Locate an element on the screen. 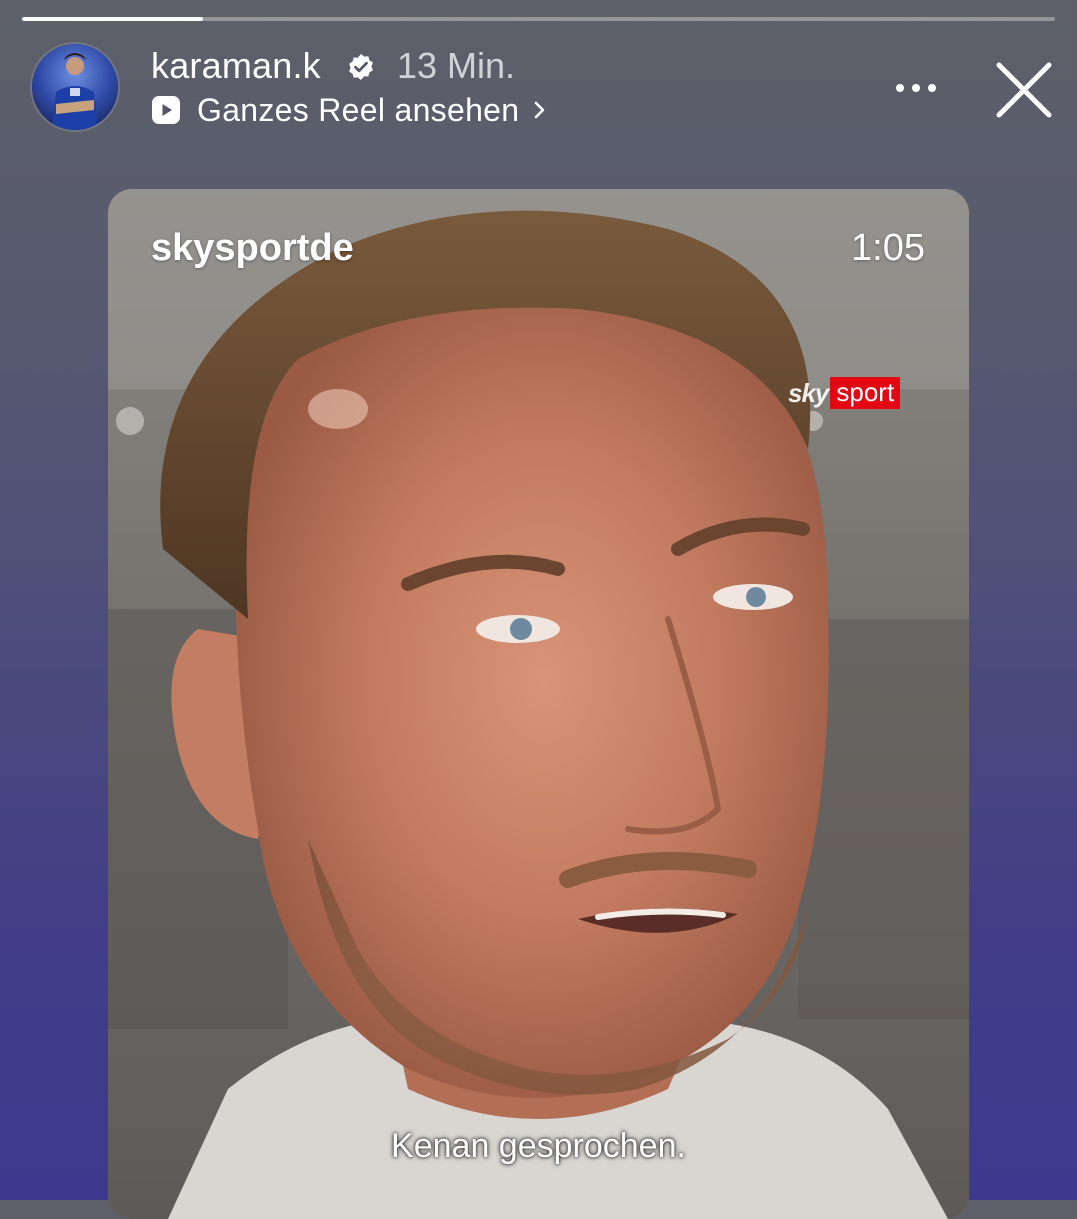 Image resolution: width=1077 pixels, height=1219 pixels. story-username: karaman.k is located at coordinates (236, 66).